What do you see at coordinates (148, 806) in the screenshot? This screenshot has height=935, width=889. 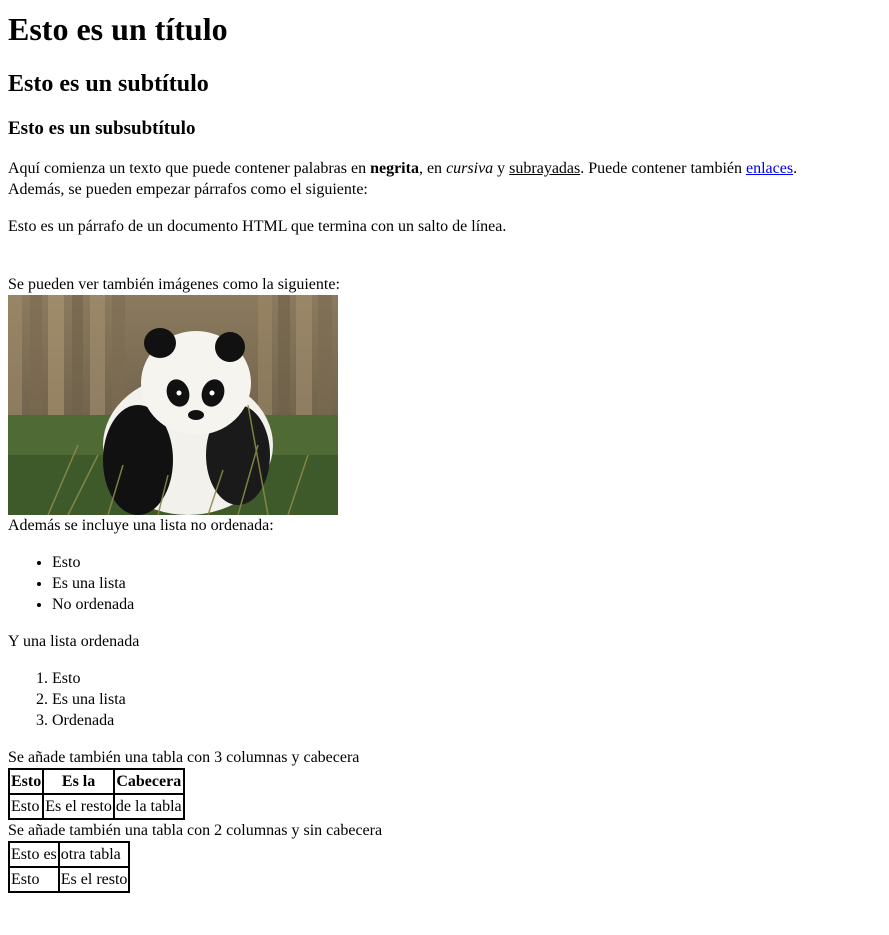 I see `table-cell: de la tabla` at bounding box center [148, 806].